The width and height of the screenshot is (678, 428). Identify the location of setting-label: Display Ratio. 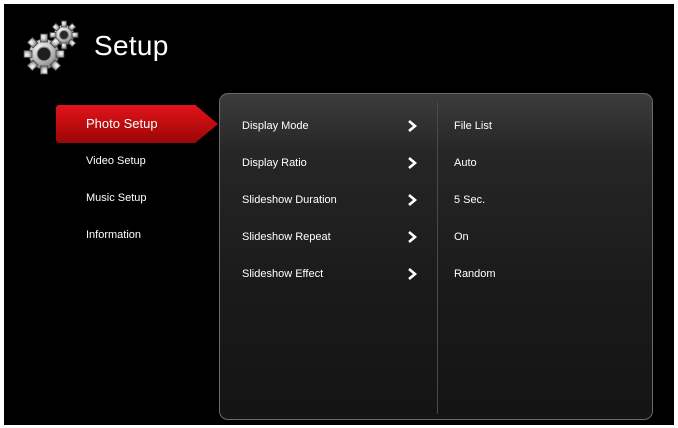
(274, 163).